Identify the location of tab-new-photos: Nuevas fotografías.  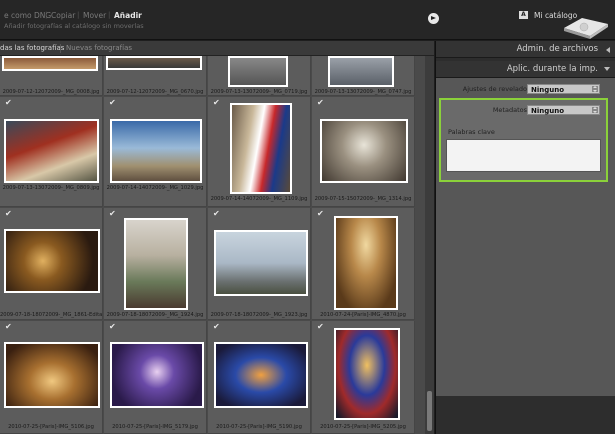
(99, 48).